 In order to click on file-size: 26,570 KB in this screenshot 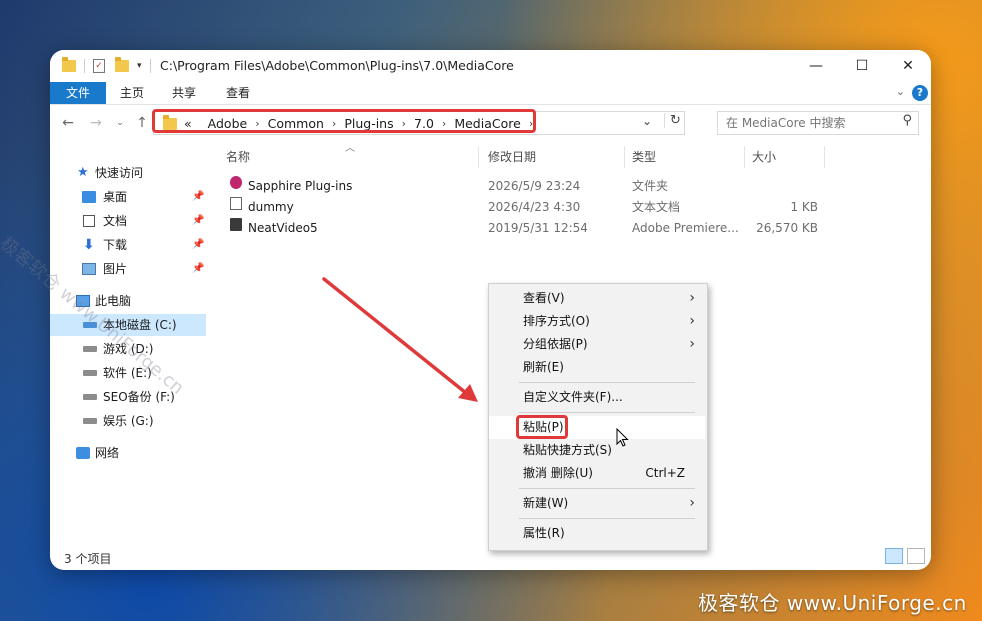, I will do `click(787, 228)`.